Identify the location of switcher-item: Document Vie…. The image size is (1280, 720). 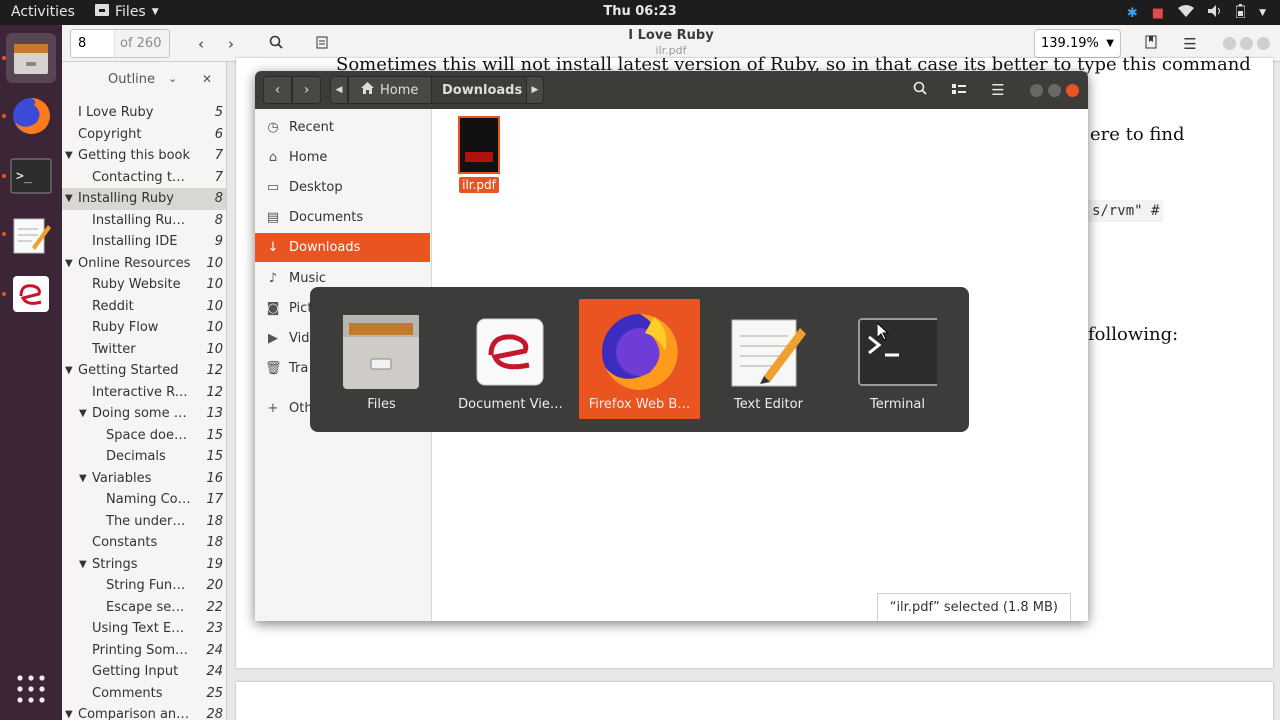
(510, 359).